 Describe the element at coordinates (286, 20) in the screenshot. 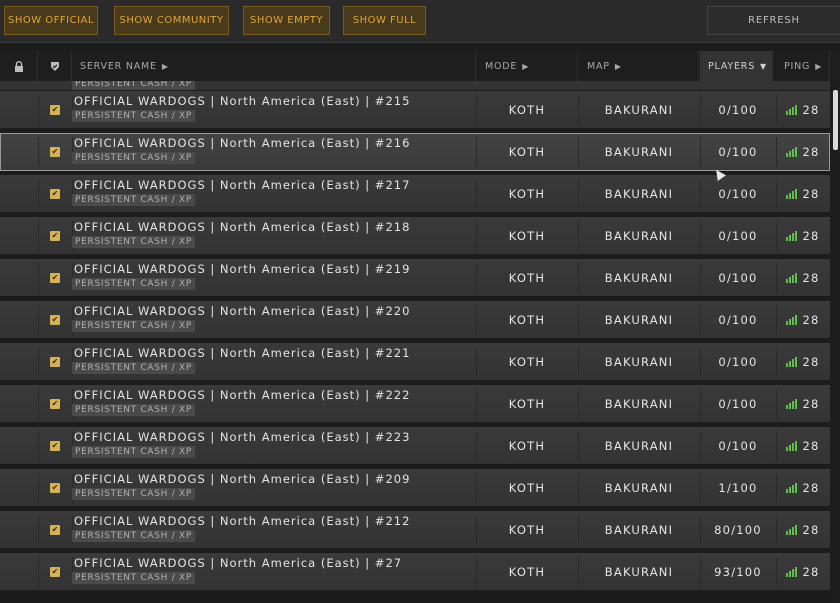

I see `show-empty-button: SHOW EMPTY` at that location.